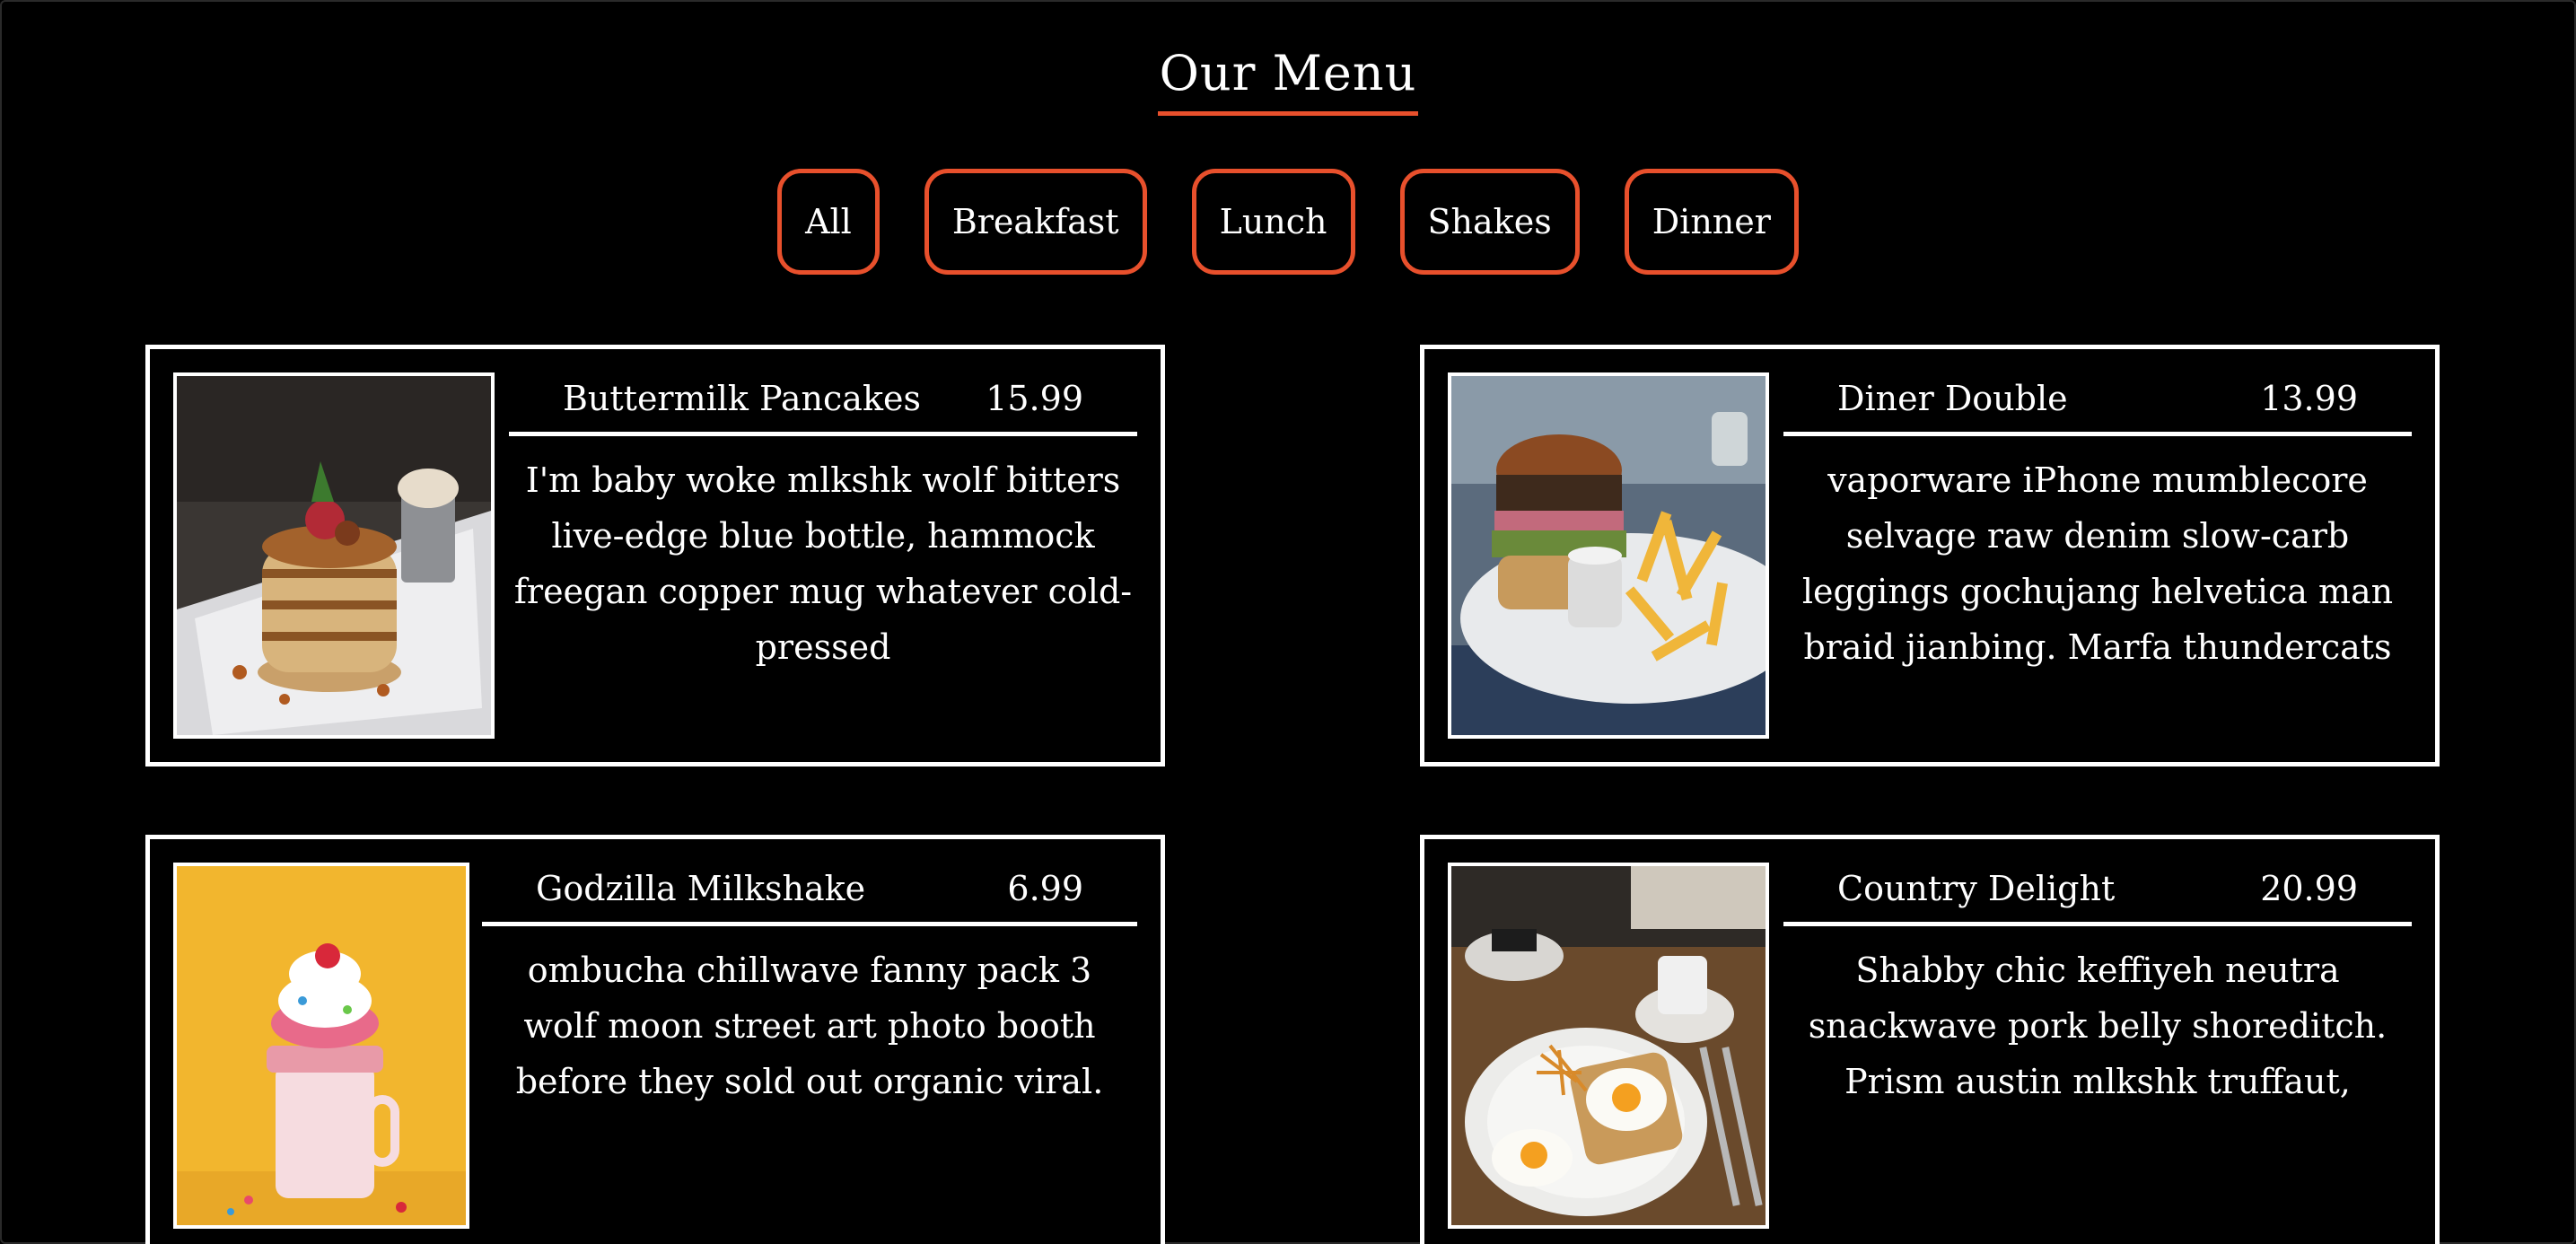  I want to click on menu-item-name: Country Delight, so click(1976, 889).